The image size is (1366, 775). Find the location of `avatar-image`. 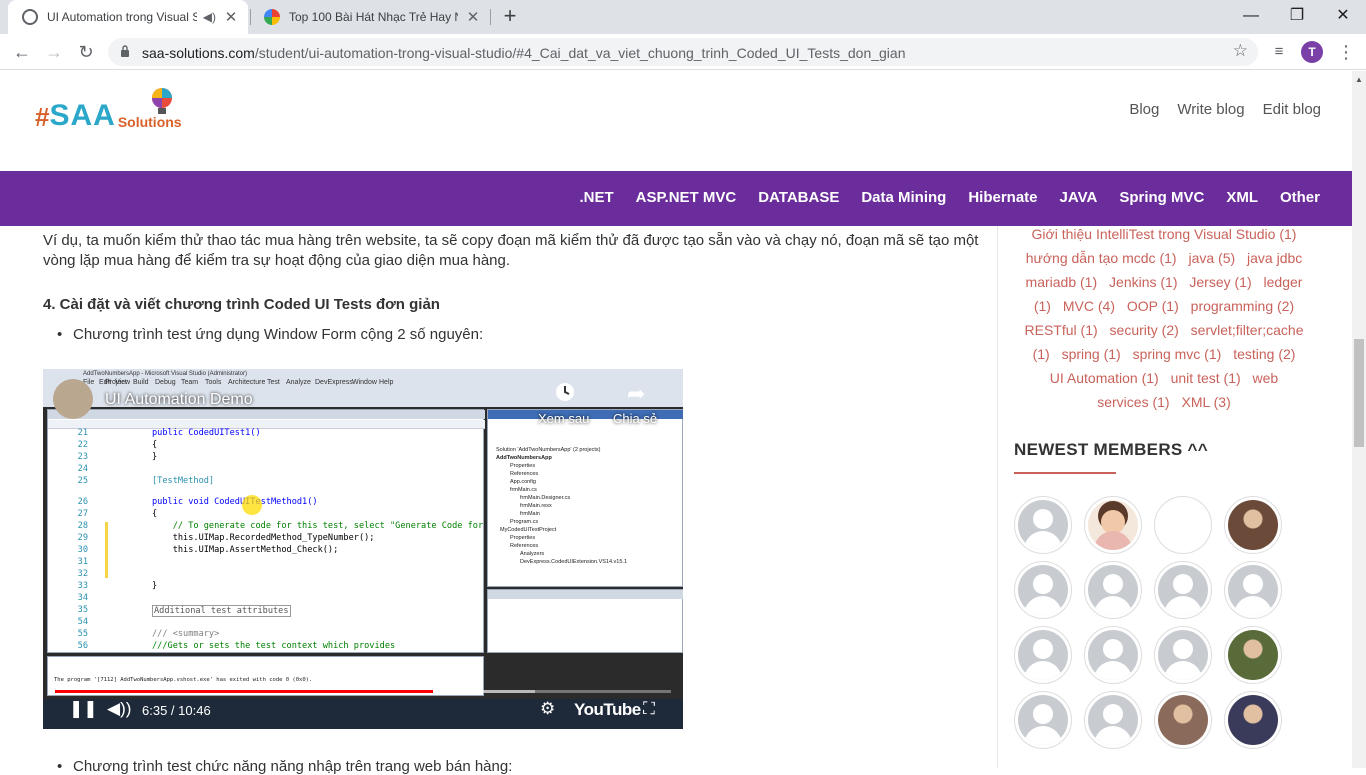

avatar-image is located at coordinates (1253, 655).